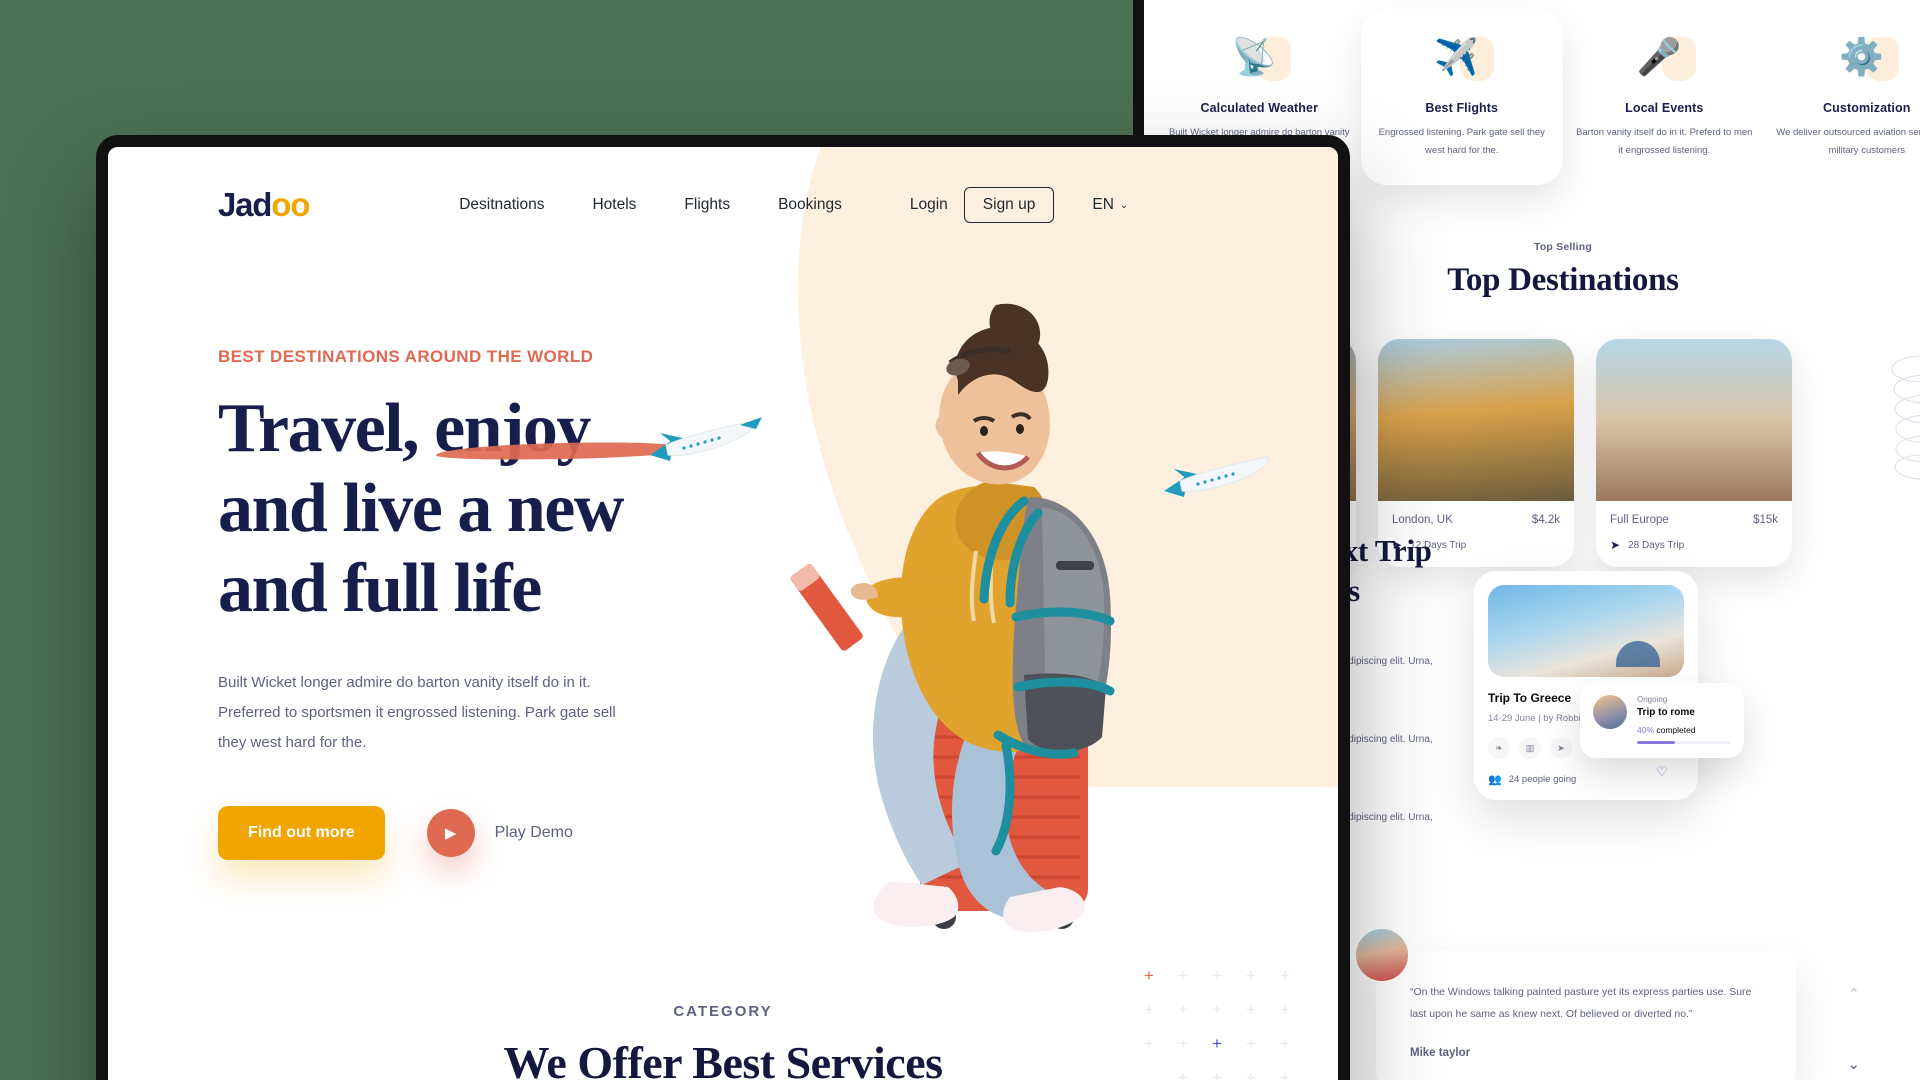 The width and height of the screenshot is (1920, 1080). Describe the element at coordinates (450, 833) in the screenshot. I see `play-icon: ▶` at that location.